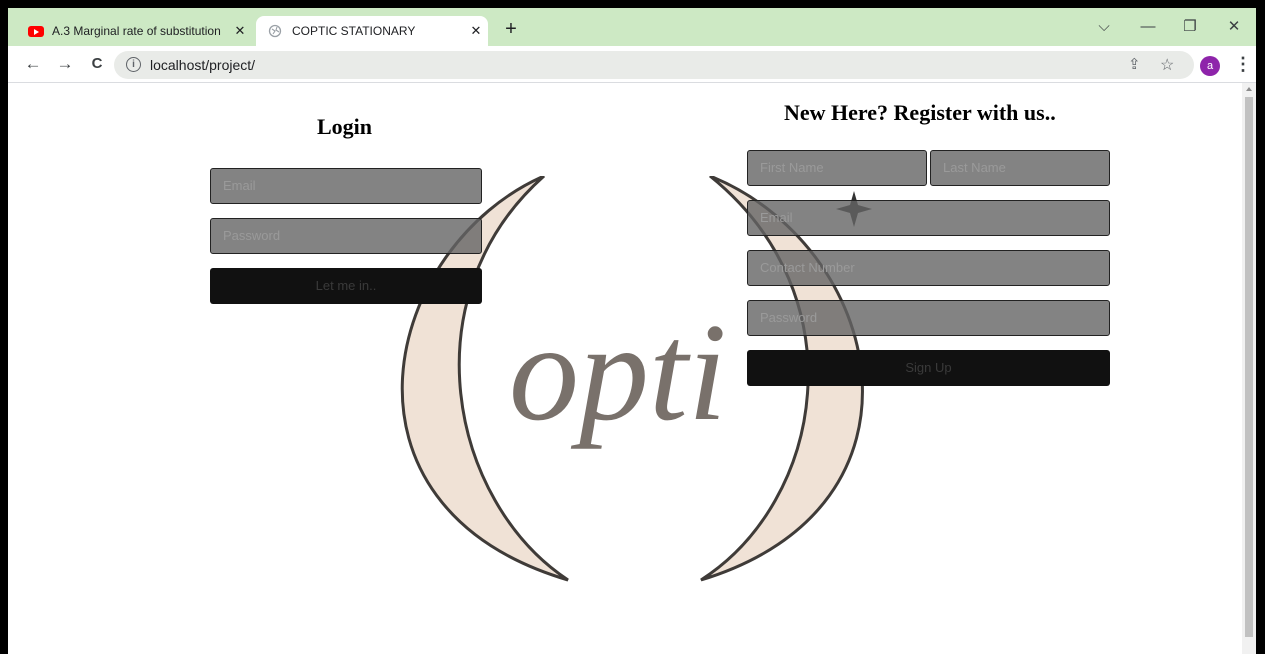 This screenshot has width=1265, height=654. What do you see at coordinates (1148, 27) in the screenshot?
I see `minimize-button: —` at bounding box center [1148, 27].